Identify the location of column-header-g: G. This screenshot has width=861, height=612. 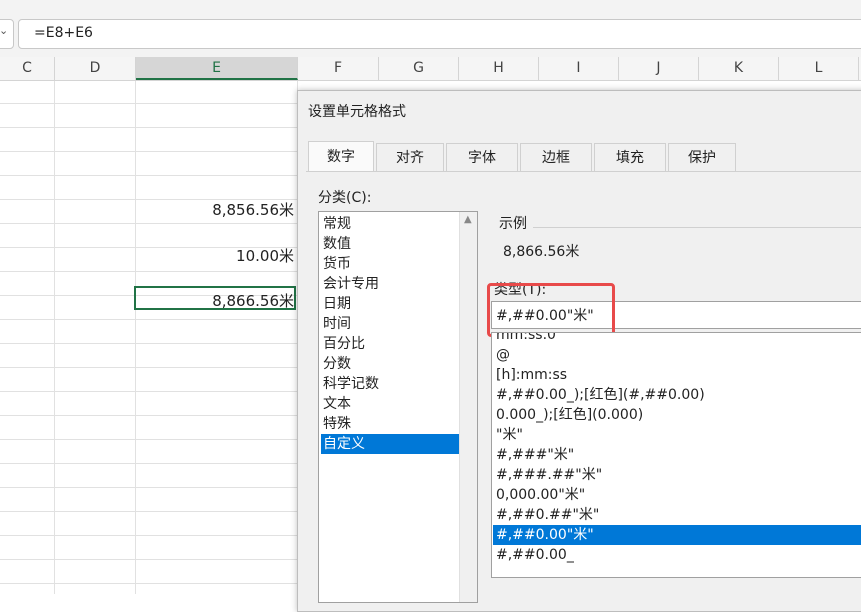
(419, 68).